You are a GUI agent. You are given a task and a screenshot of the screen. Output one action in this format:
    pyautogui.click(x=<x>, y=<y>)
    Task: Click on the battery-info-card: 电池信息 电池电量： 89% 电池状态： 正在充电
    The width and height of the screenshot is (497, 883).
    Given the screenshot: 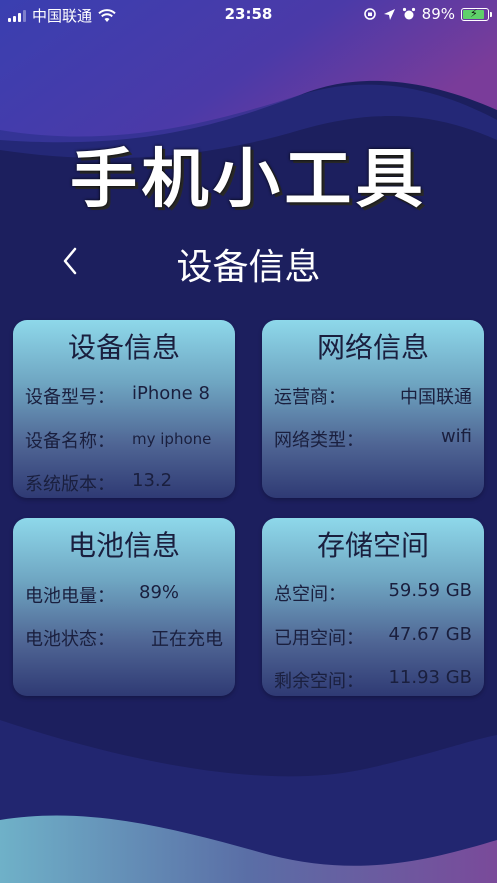 What is the action you would take?
    pyautogui.click(x=124, y=607)
    